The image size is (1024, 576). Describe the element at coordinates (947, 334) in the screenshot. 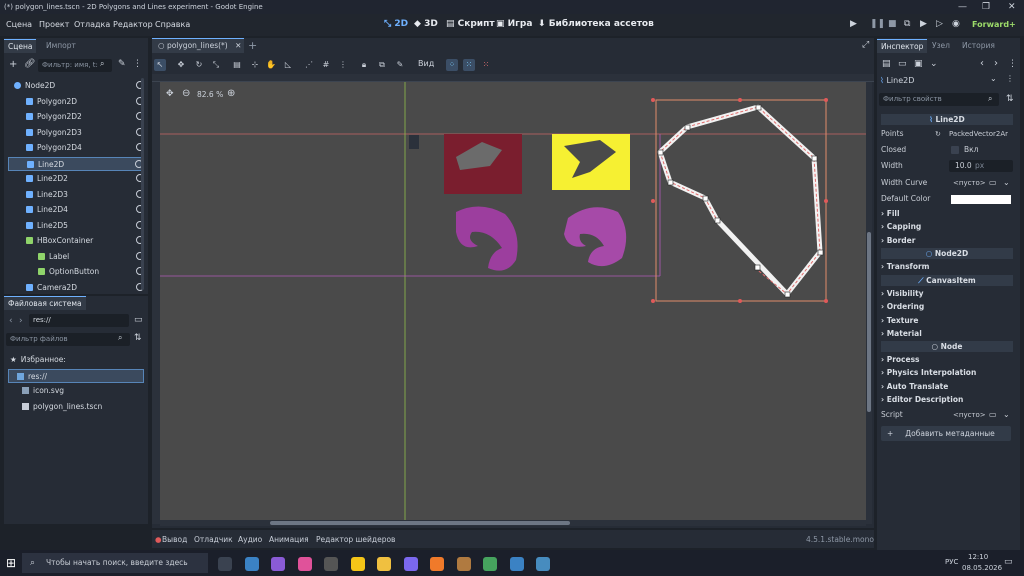

I see `section-material: › Material` at that location.